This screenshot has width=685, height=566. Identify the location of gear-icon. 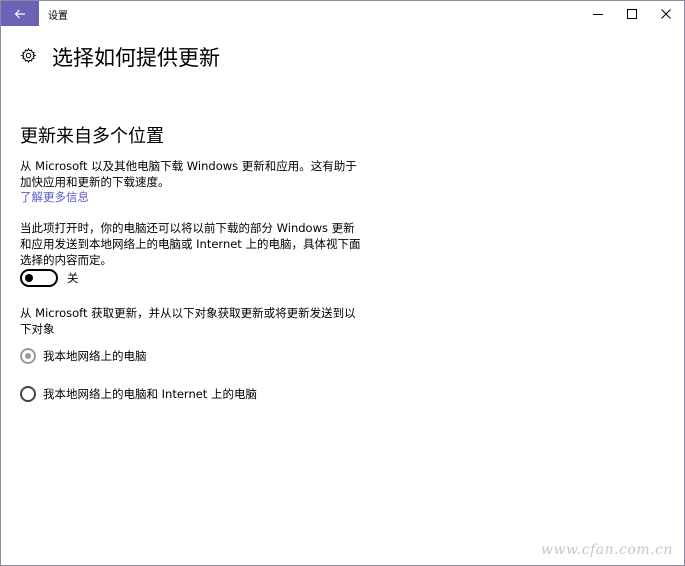
(28, 55).